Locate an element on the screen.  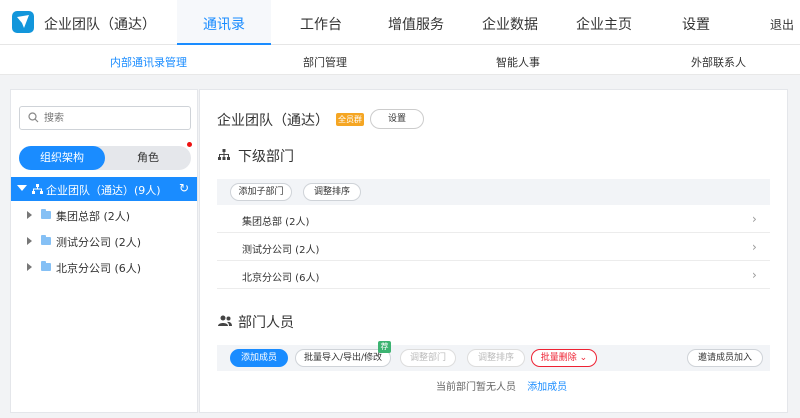
batch-import-export-button: 批量导入/导出/修改 is located at coordinates (343, 358).